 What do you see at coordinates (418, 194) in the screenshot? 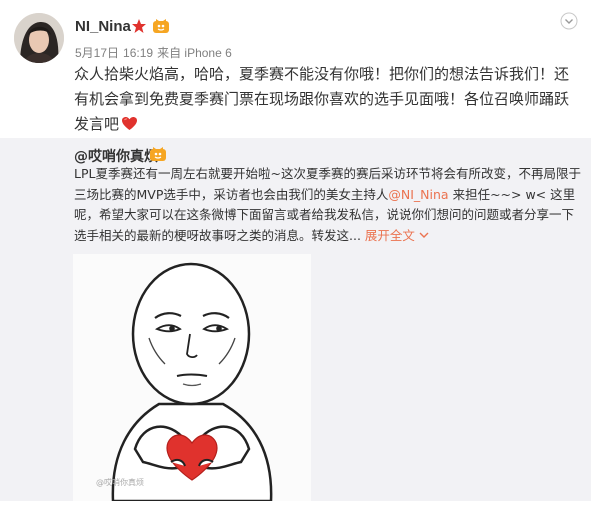
I see `mention-link: @NI_Nina` at bounding box center [418, 194].